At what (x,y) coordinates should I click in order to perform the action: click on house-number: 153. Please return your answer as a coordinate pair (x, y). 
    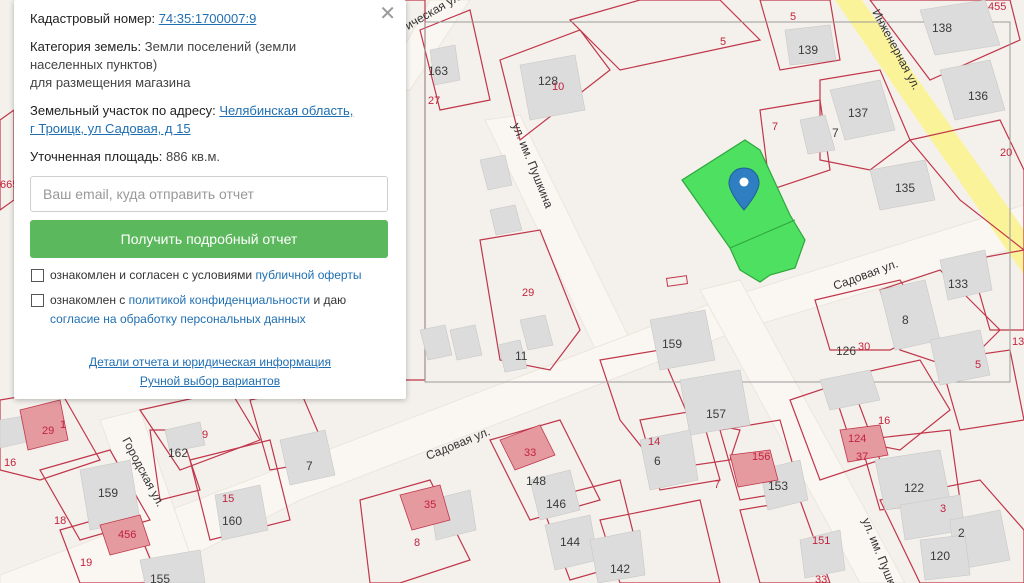
    Looking at the image, I should click on (778, 486).